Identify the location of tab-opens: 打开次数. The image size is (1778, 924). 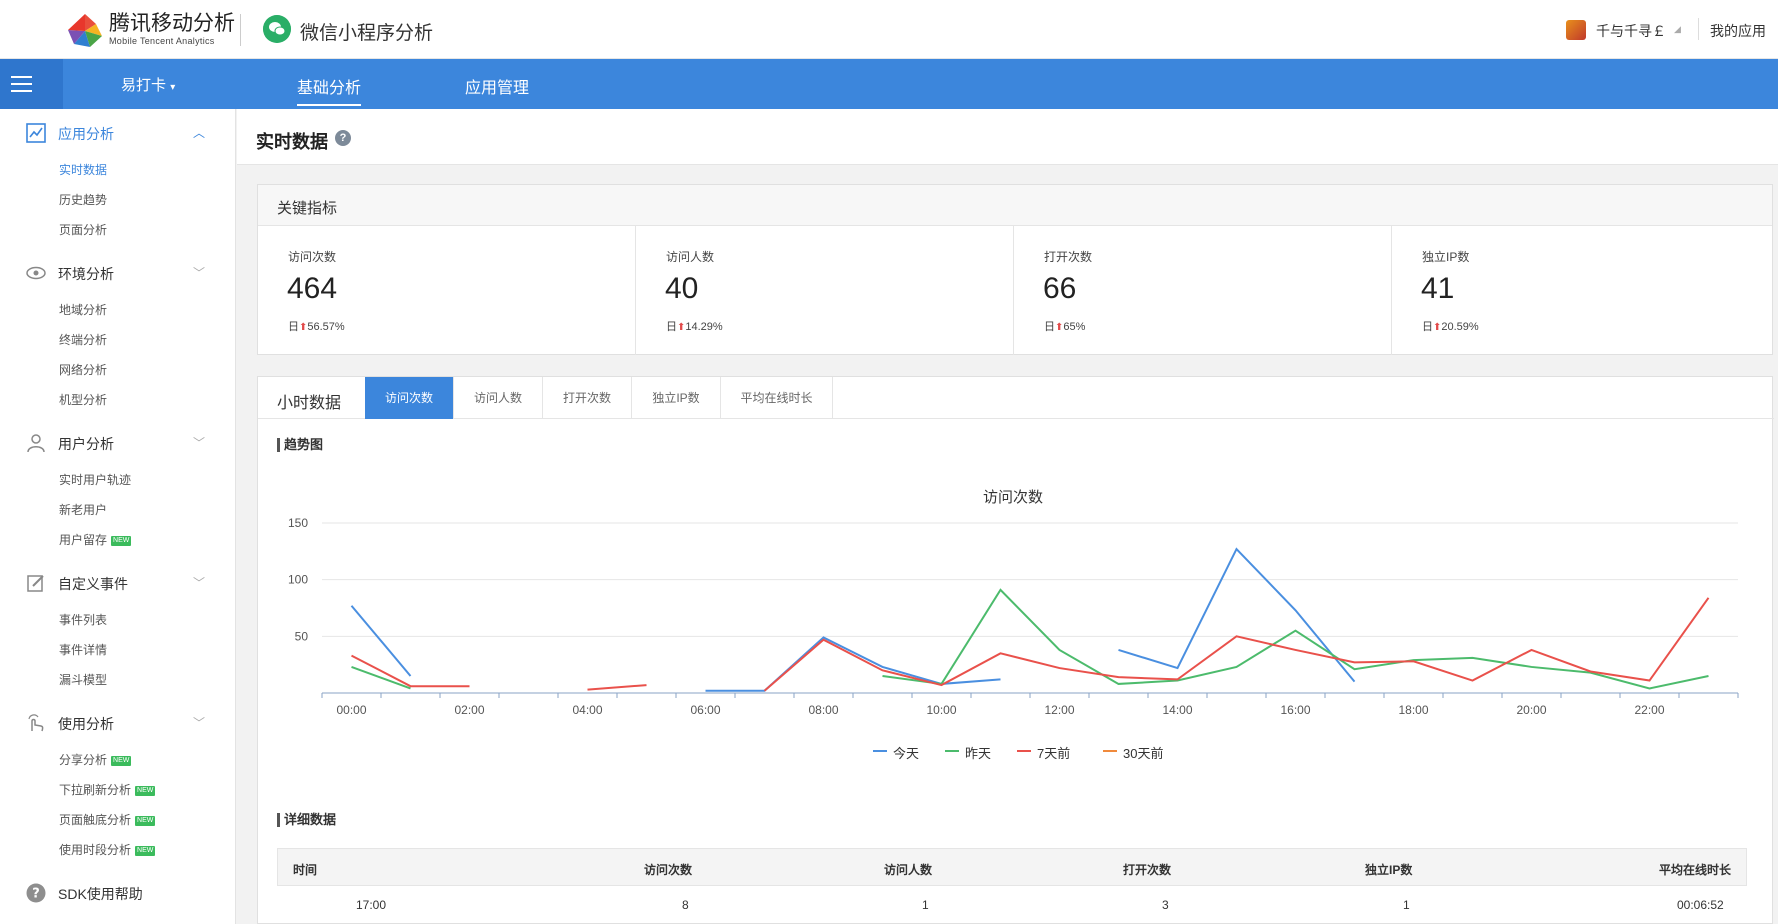
(587, 398).